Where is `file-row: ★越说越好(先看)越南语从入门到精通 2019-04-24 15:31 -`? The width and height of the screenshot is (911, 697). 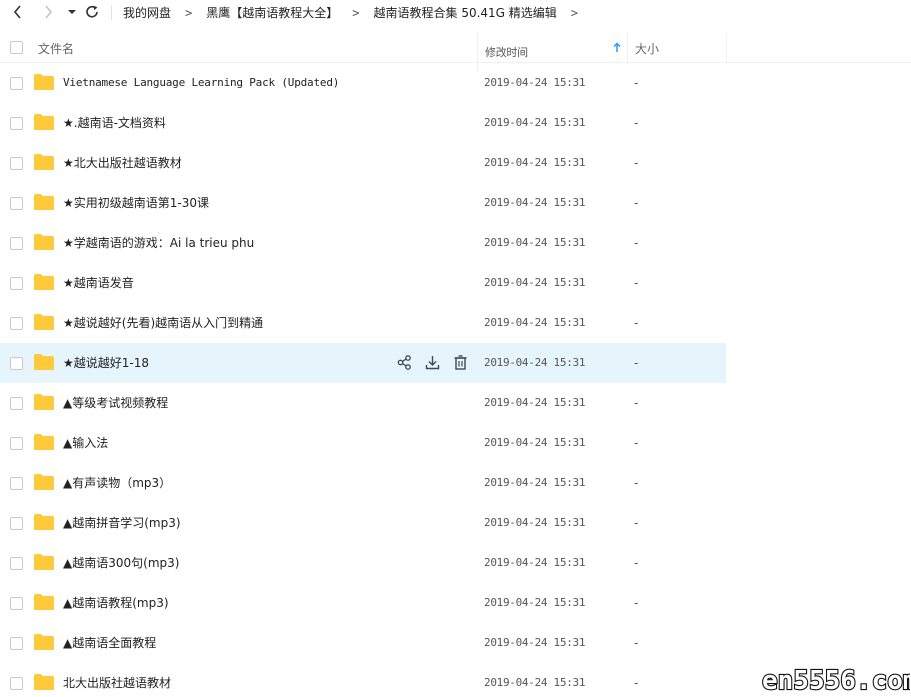 file-row: ★越说越好(先看)越南语从入门到精通 2019-04-24 15:31 - is located at coordinates (363, 323).